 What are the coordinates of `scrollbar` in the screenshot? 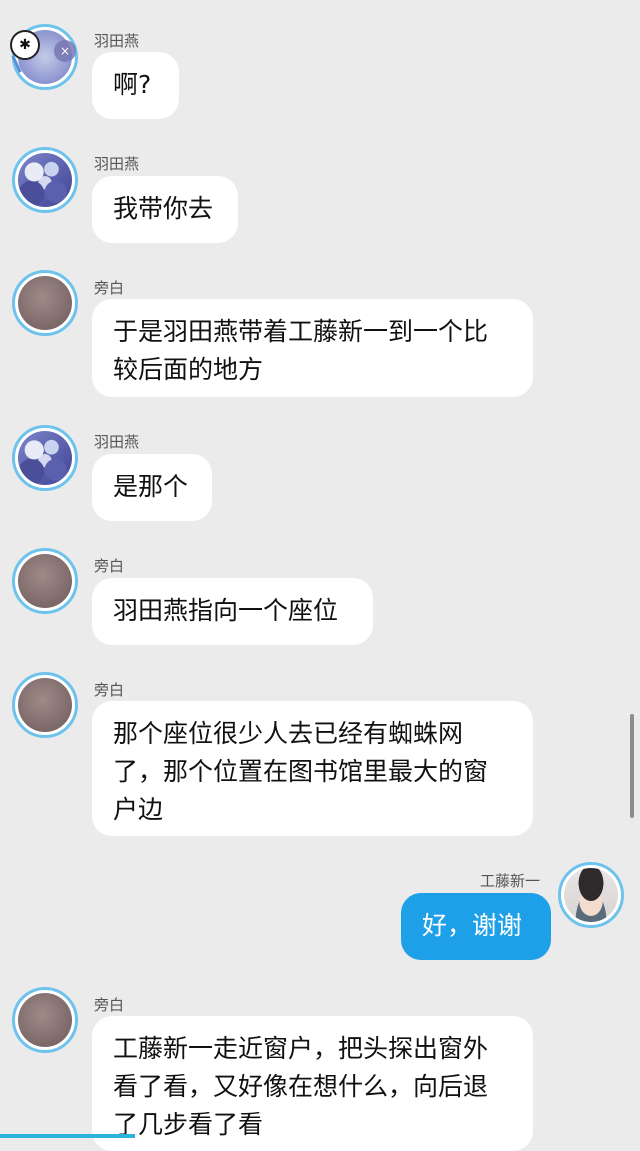 It's located at (632, 766).